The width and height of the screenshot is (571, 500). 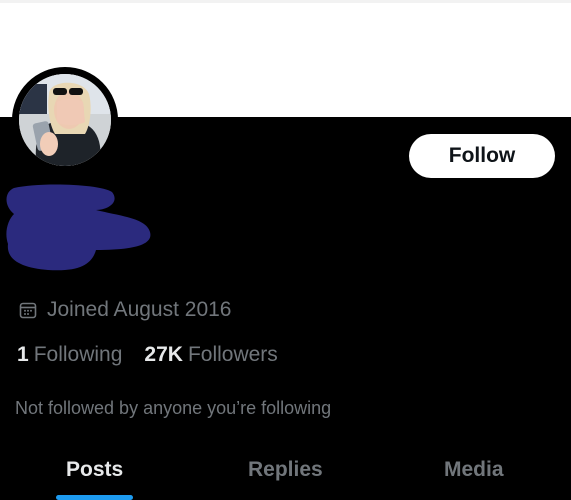 What do you see at coordinates (23, 354) in the screenshot?
I see `following-count: 1` at bounding box center [23, 354].